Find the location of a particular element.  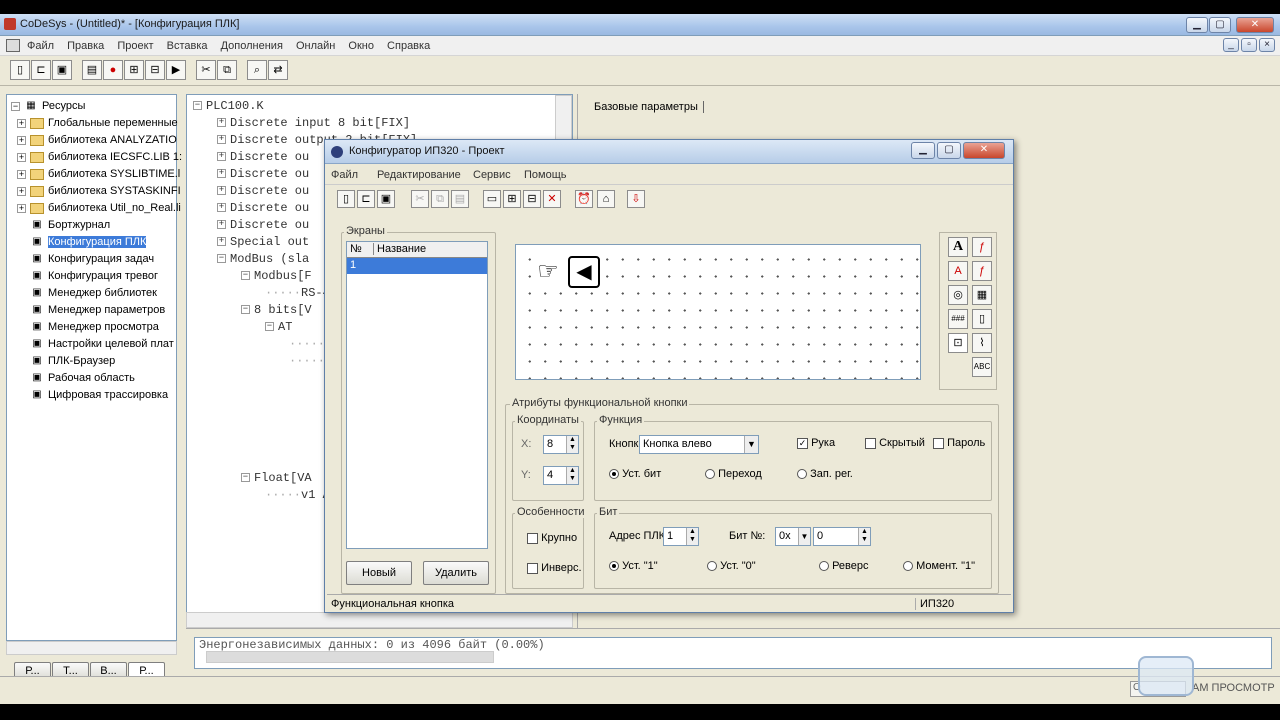

tree-item-resource: ▣ Менеджер параметров is located at coordinates (91, 310).